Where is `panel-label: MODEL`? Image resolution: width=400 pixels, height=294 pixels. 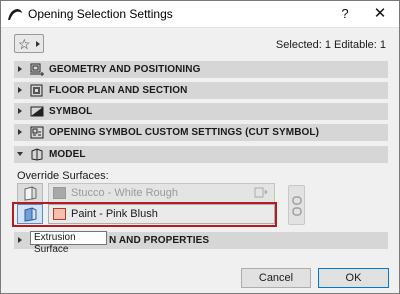 panel-label: MODEL is located at coordinates (67, 154).